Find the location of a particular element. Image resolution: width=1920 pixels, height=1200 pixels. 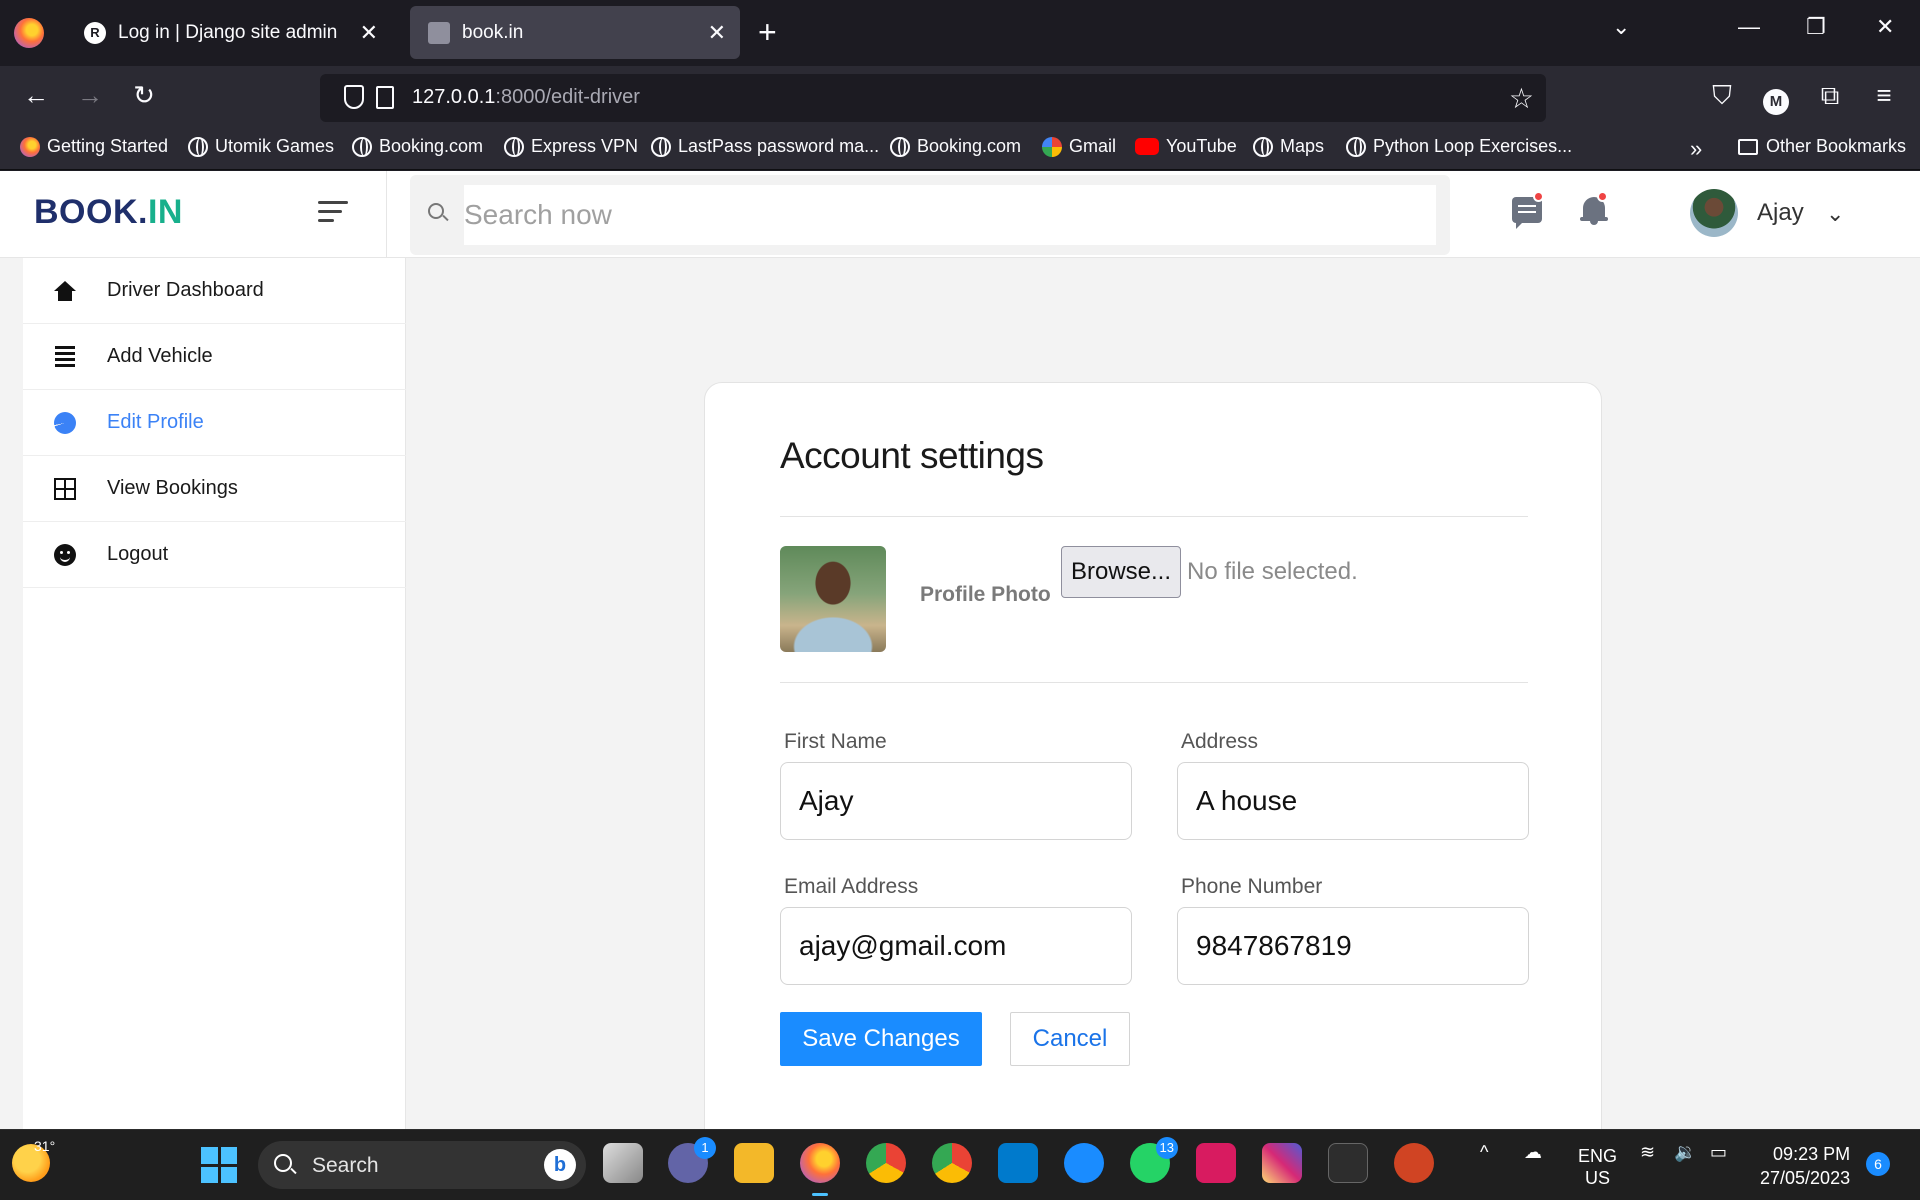

new-tab-button: + is located at coordinates (767, 32).